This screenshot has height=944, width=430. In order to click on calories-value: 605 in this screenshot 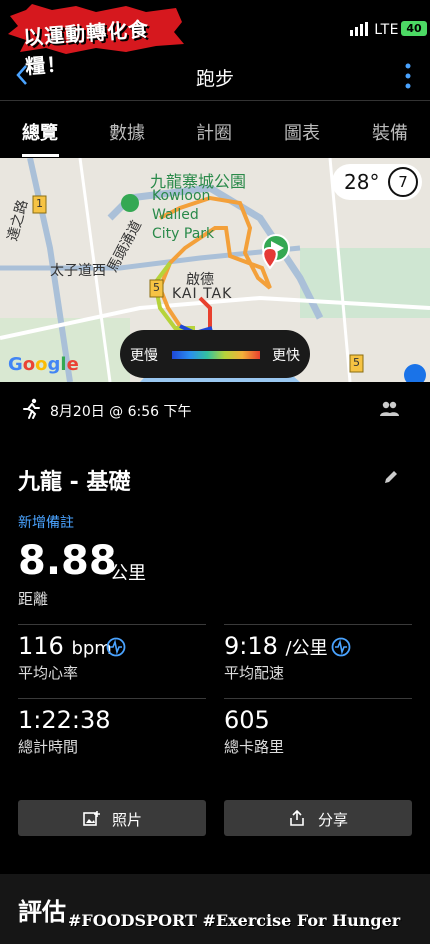, I will do `click(247, 720)`.